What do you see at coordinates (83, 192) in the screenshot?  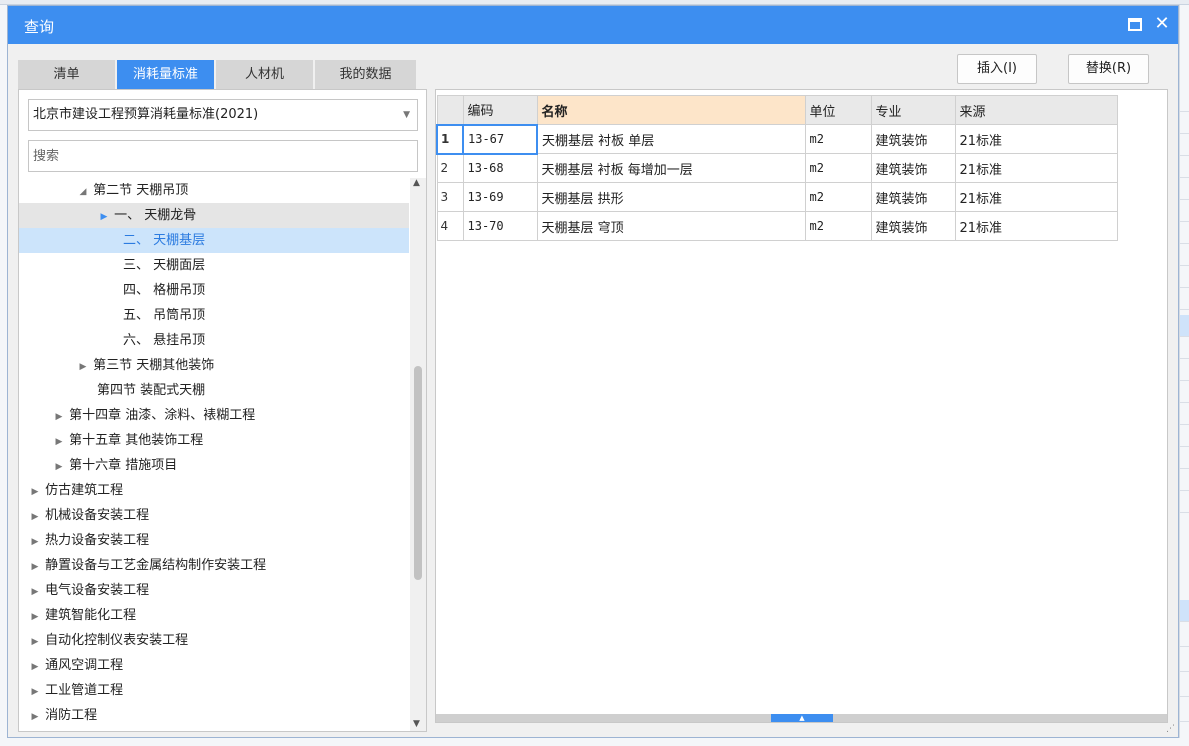 I see `expanded-triangle-icon: ◢` at bounding box center [83, 192].